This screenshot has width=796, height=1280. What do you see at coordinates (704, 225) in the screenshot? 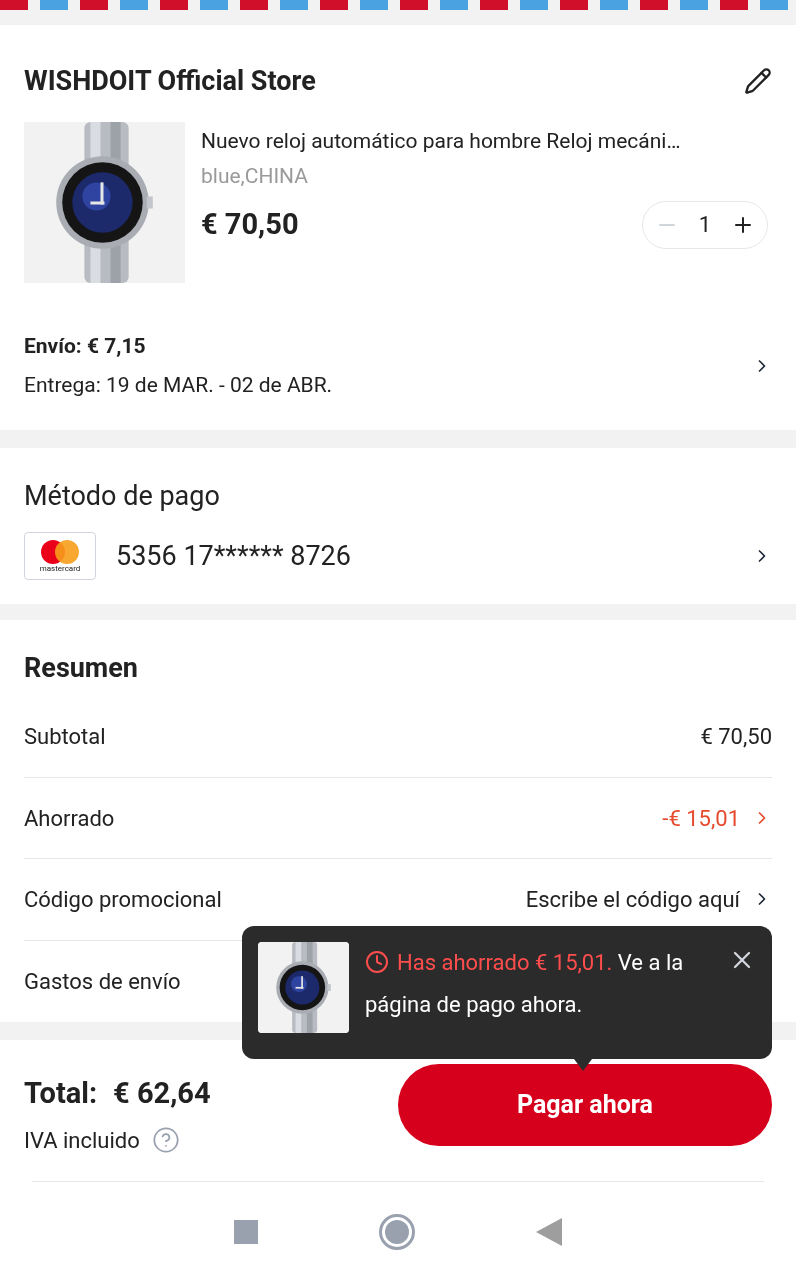
I see `quantity-value: 1` at bounding box center [704, 225].